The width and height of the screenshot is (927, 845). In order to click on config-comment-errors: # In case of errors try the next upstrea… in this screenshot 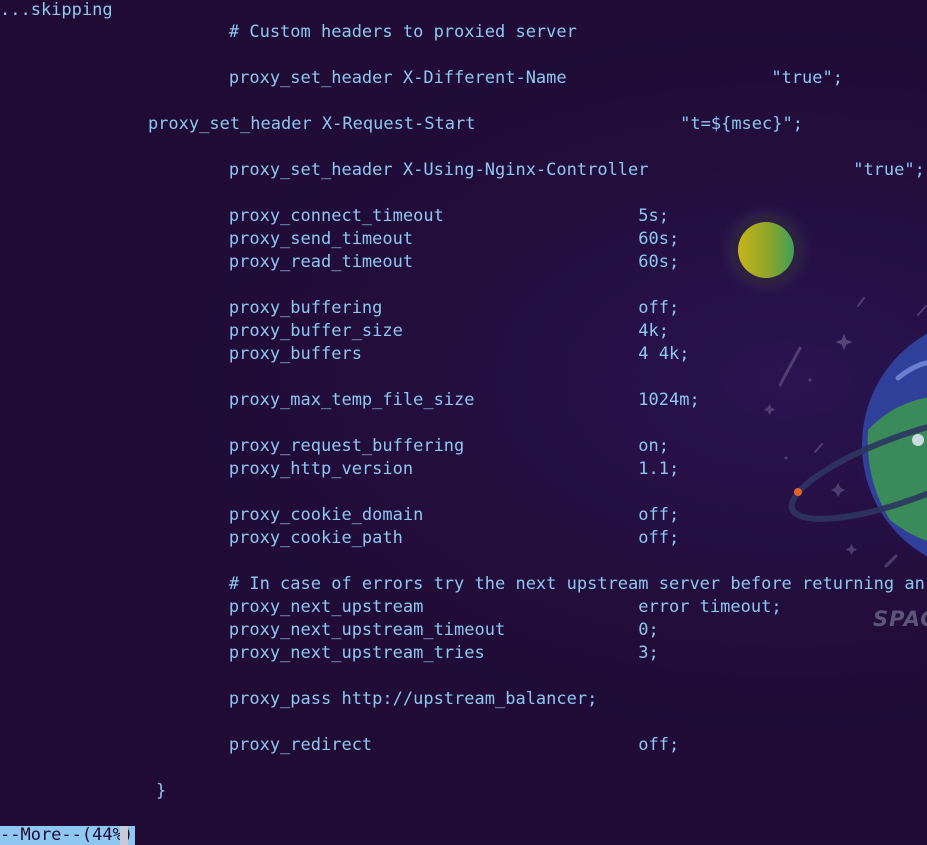, I will do `click(537, 584)`.